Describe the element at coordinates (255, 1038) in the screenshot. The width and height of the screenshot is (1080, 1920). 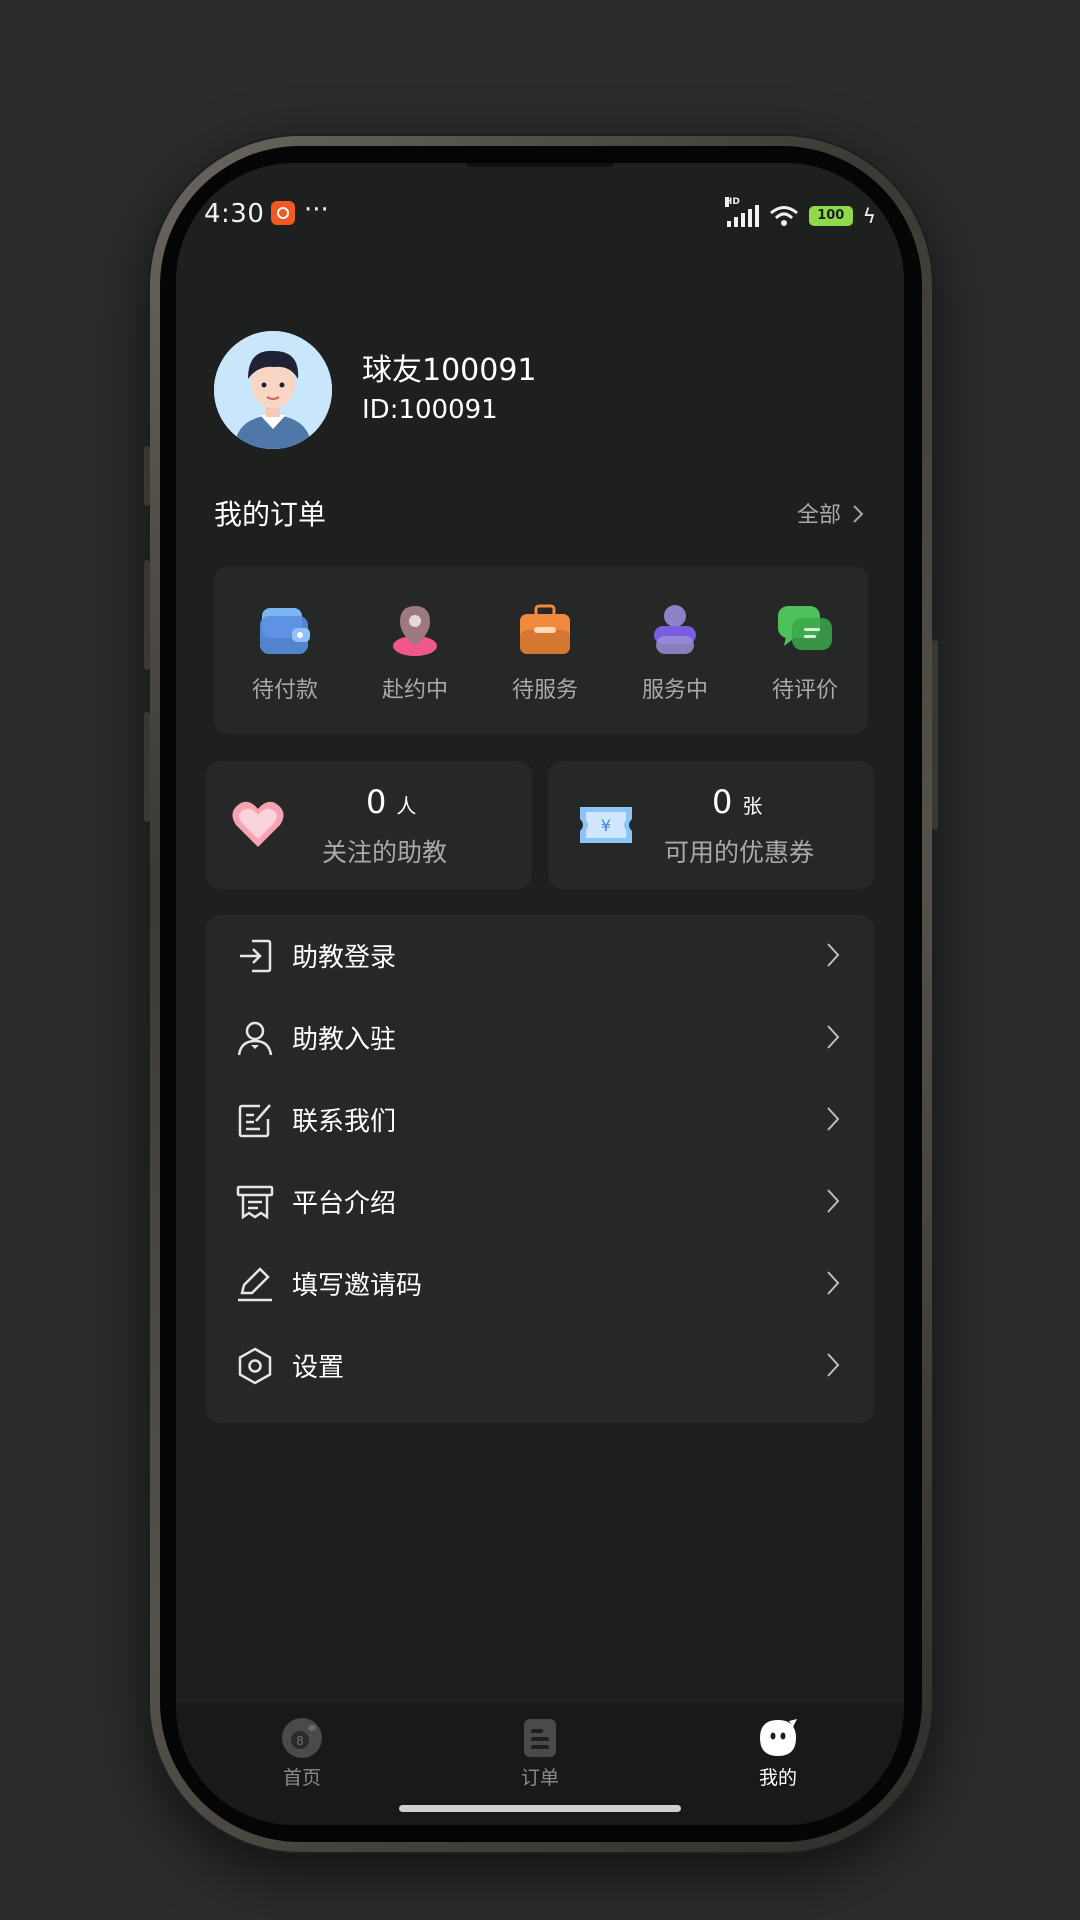
I see `user-join-icon` at that location.